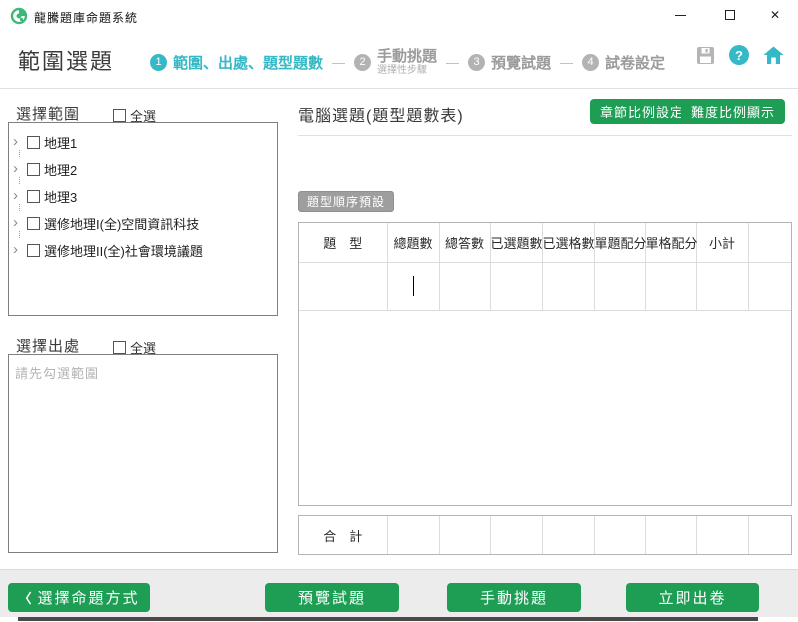  I want to click on step-3-preview: 3 預覽試題, so click(509, 62).